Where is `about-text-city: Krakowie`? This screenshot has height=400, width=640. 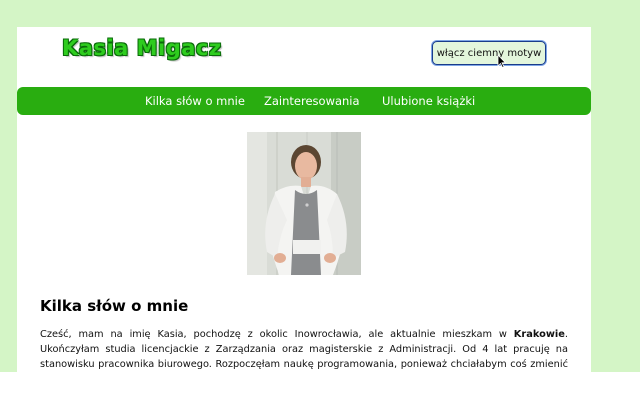 about-text-city: Krakowie is located at coordinates (539, 334).